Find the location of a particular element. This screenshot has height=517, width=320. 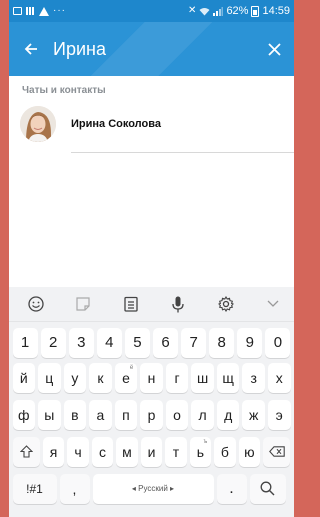

key-label: 4 is located at coordinates (109, 342).